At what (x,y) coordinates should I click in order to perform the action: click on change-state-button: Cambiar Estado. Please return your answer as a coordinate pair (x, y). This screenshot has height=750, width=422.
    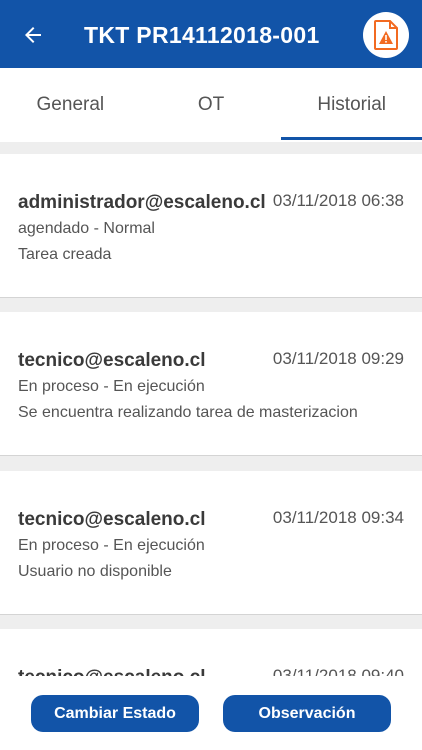
    Looking at the image, I should click on (115, 713).